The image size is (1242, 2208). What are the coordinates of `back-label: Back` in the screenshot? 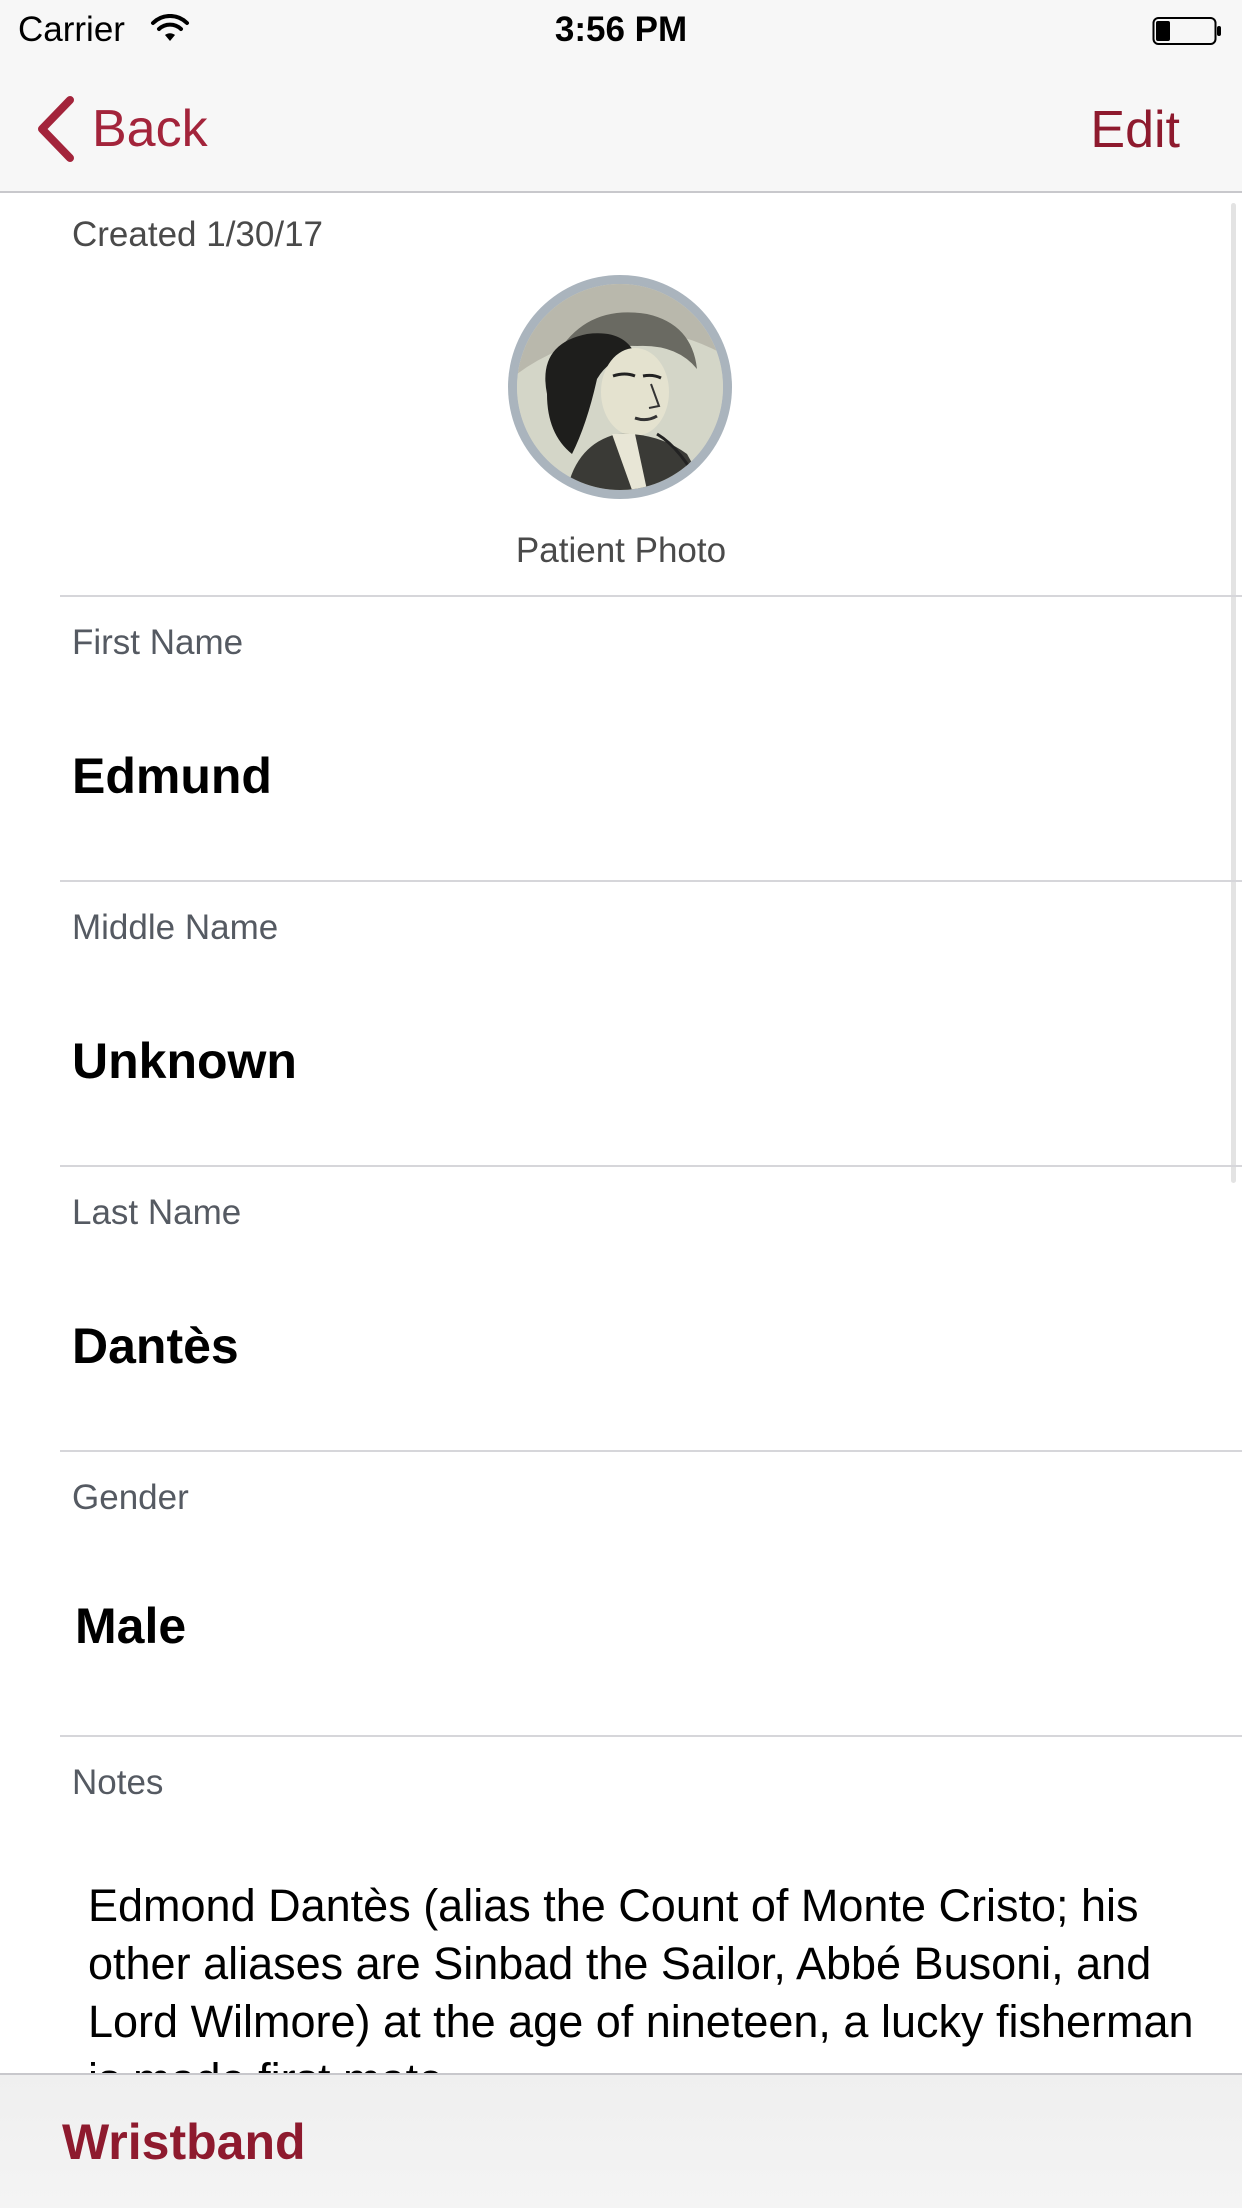 It's located at (150, 129).